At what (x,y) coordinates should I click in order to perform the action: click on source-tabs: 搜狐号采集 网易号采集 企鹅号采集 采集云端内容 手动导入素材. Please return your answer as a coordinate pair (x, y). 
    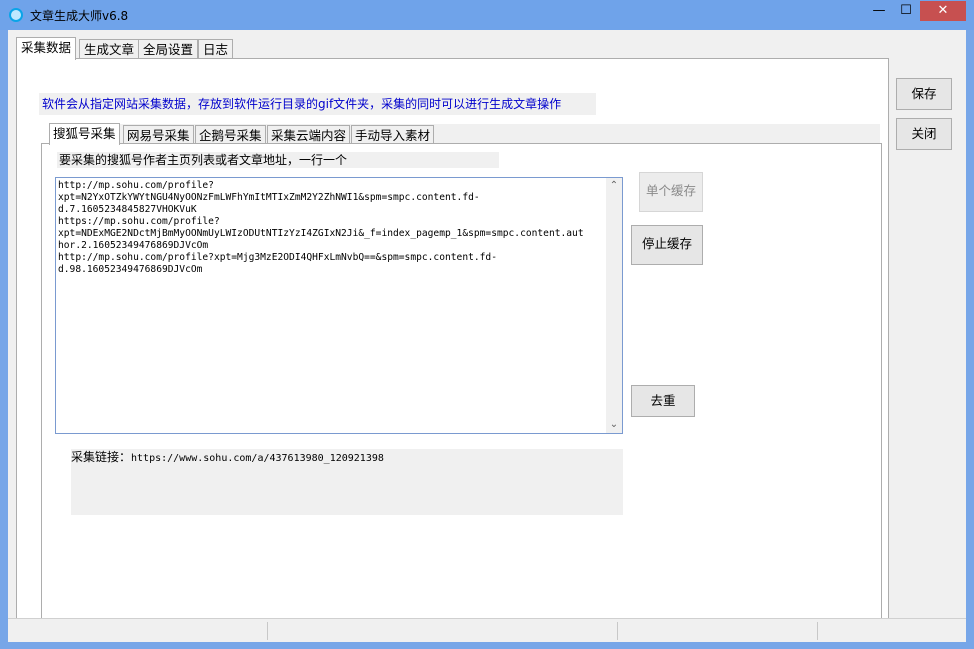
    Looking at the image, I should click on (464, 134).